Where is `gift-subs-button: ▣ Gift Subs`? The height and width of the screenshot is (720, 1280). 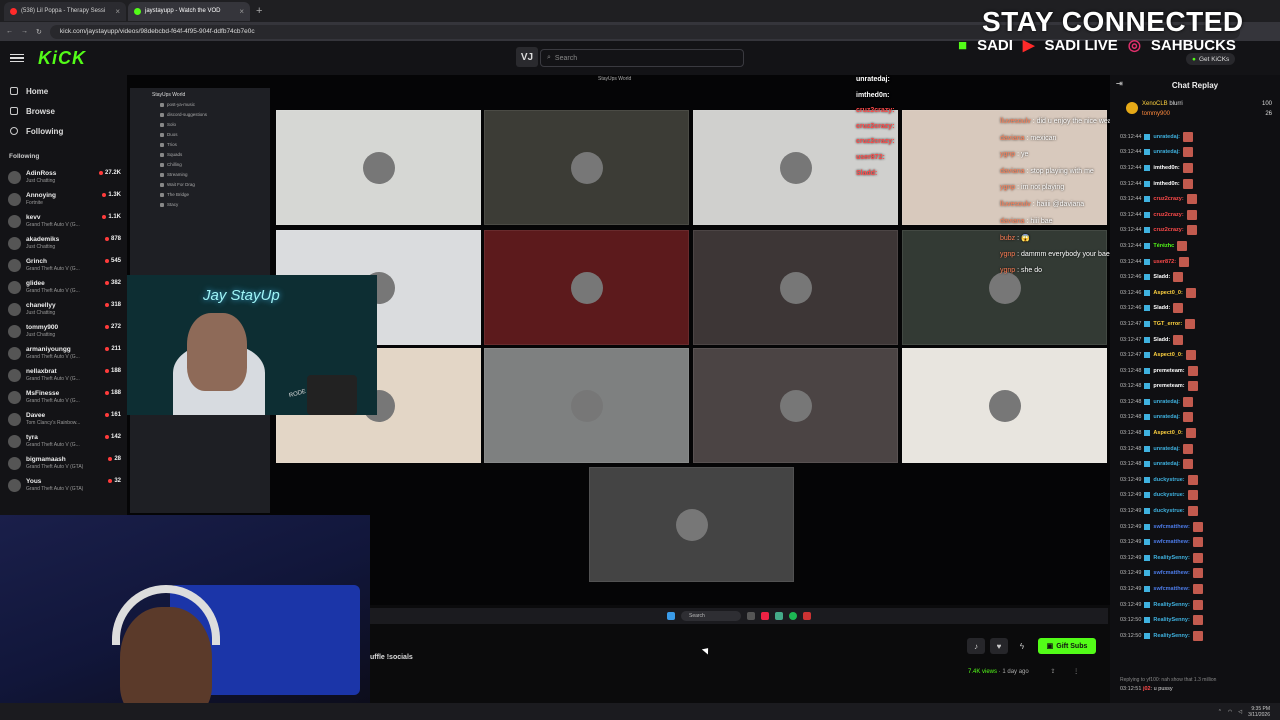
gift-subs-button: ▣ Gift Subs is located at coordinates (1067, 646).